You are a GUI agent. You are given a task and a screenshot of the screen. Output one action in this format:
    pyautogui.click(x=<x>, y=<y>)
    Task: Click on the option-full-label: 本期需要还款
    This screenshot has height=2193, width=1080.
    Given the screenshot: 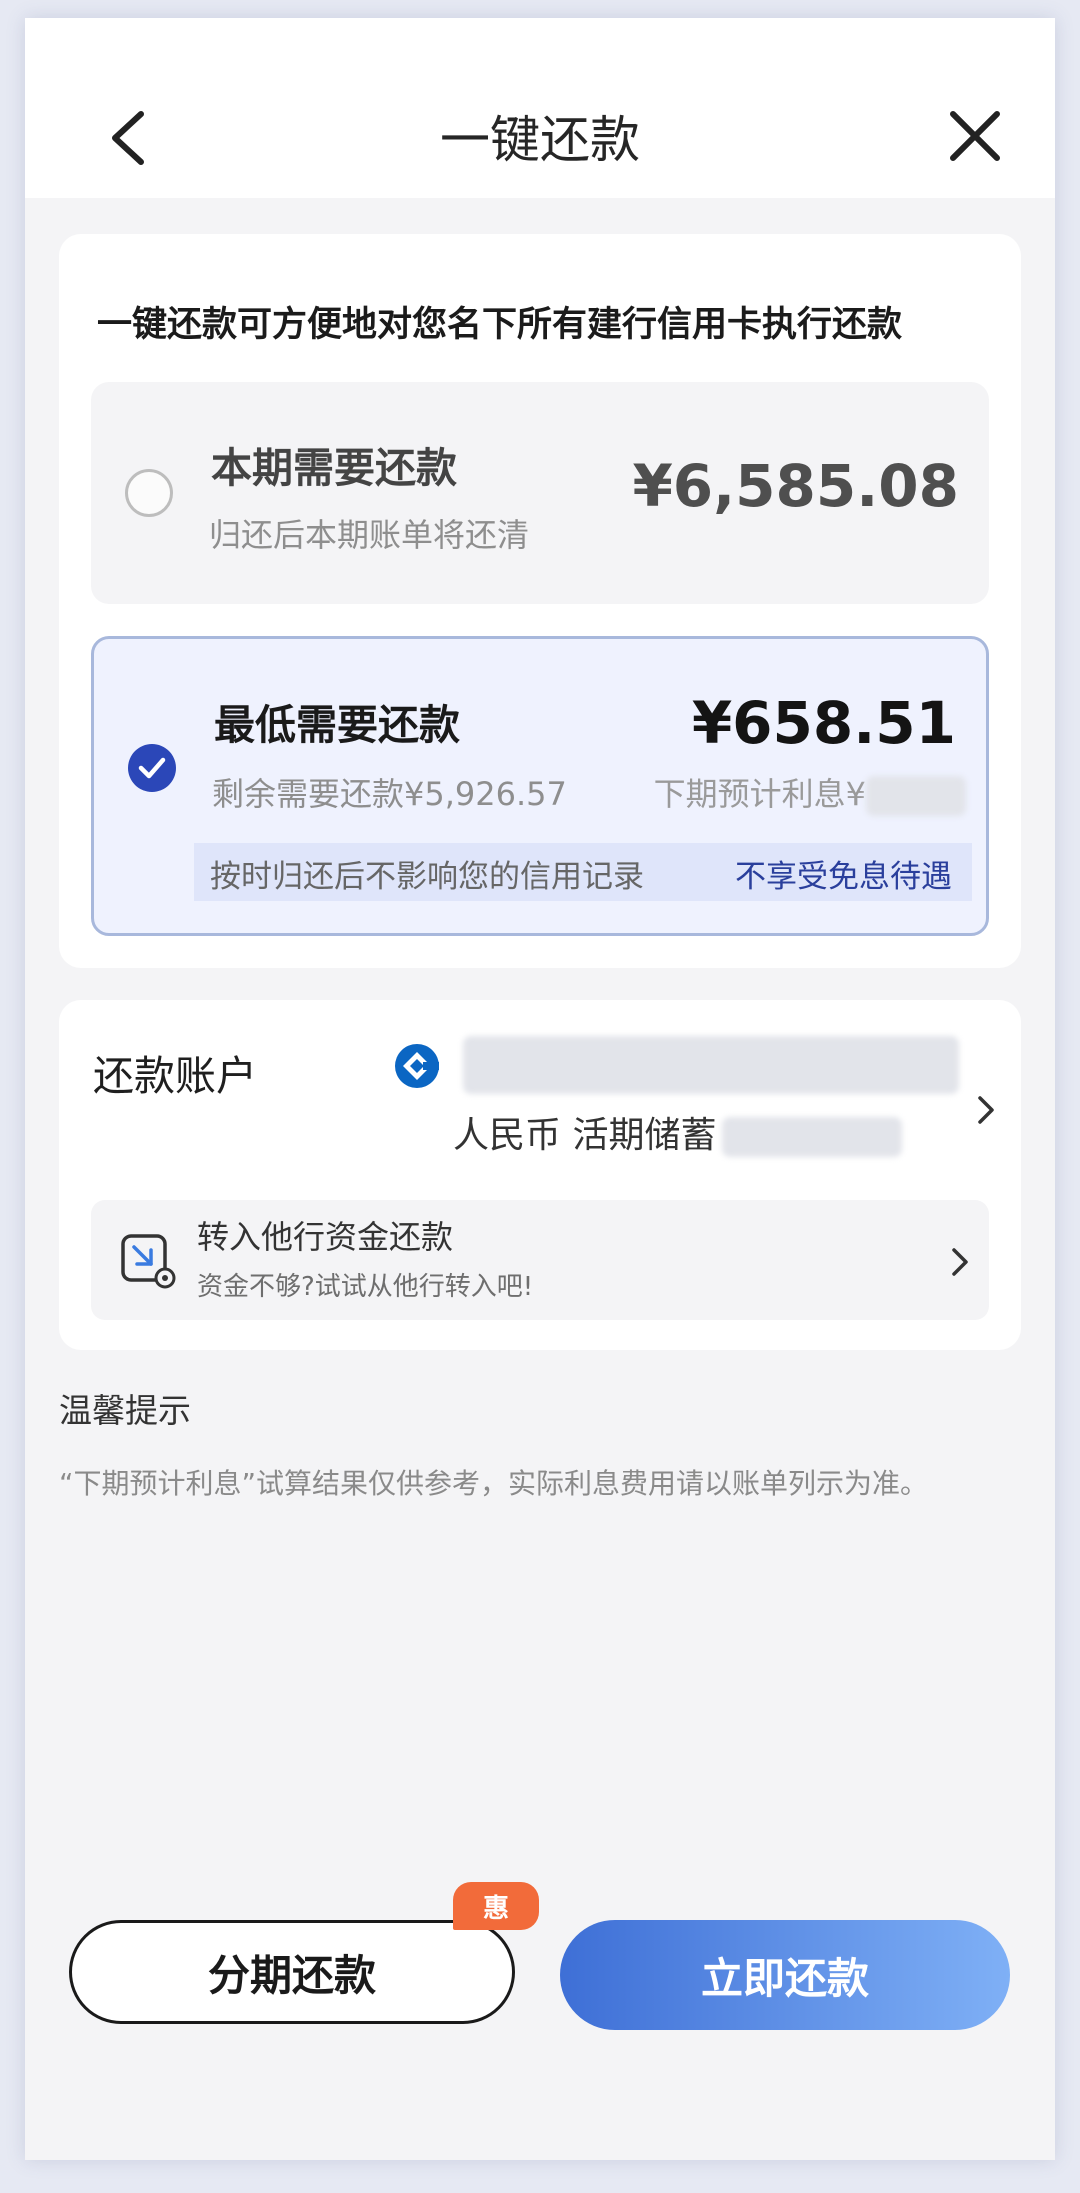 What is the action you would take?
    pyautogui.click(x=334, y=468)
    